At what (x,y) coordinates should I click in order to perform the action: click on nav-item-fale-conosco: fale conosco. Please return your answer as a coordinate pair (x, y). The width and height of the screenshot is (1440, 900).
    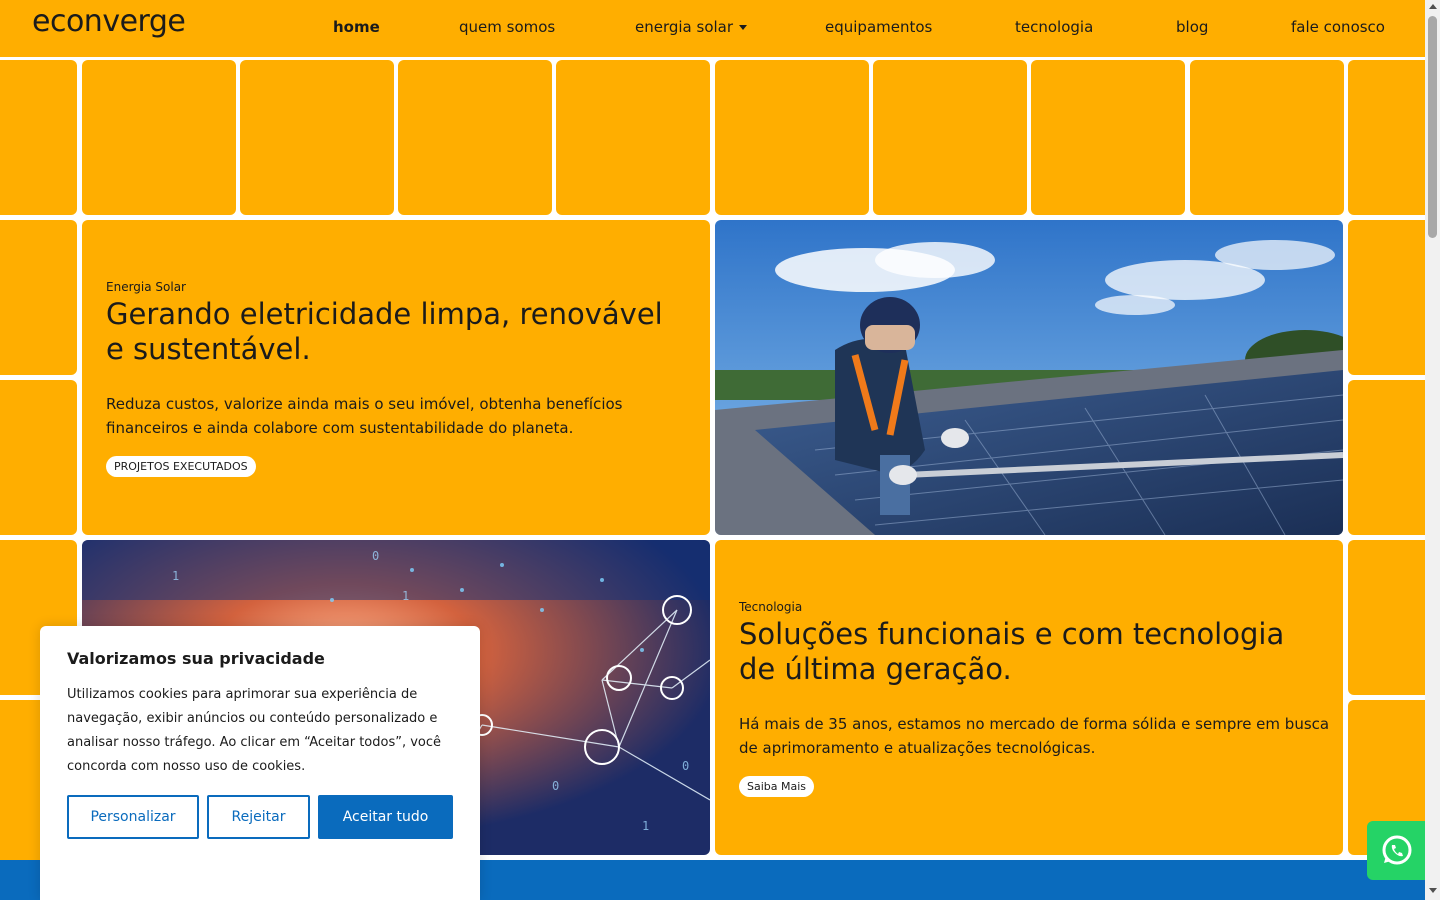
    Looking at the image, I should click on (1338, 27).